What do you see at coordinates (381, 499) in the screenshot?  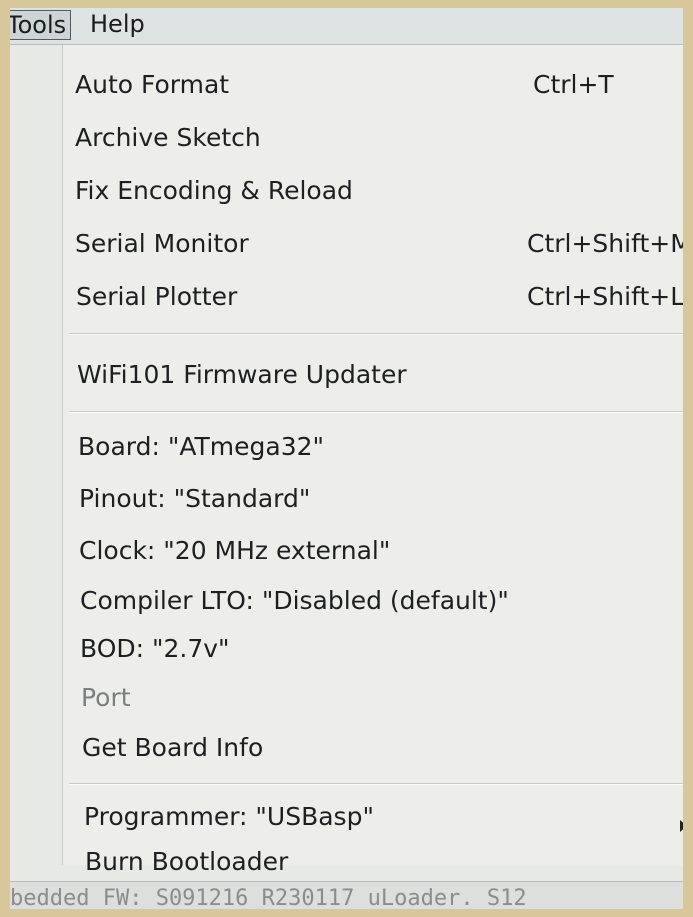 I see `menu-item-pinout: Pinout: "Standard"` at bounding box center [381, 499].